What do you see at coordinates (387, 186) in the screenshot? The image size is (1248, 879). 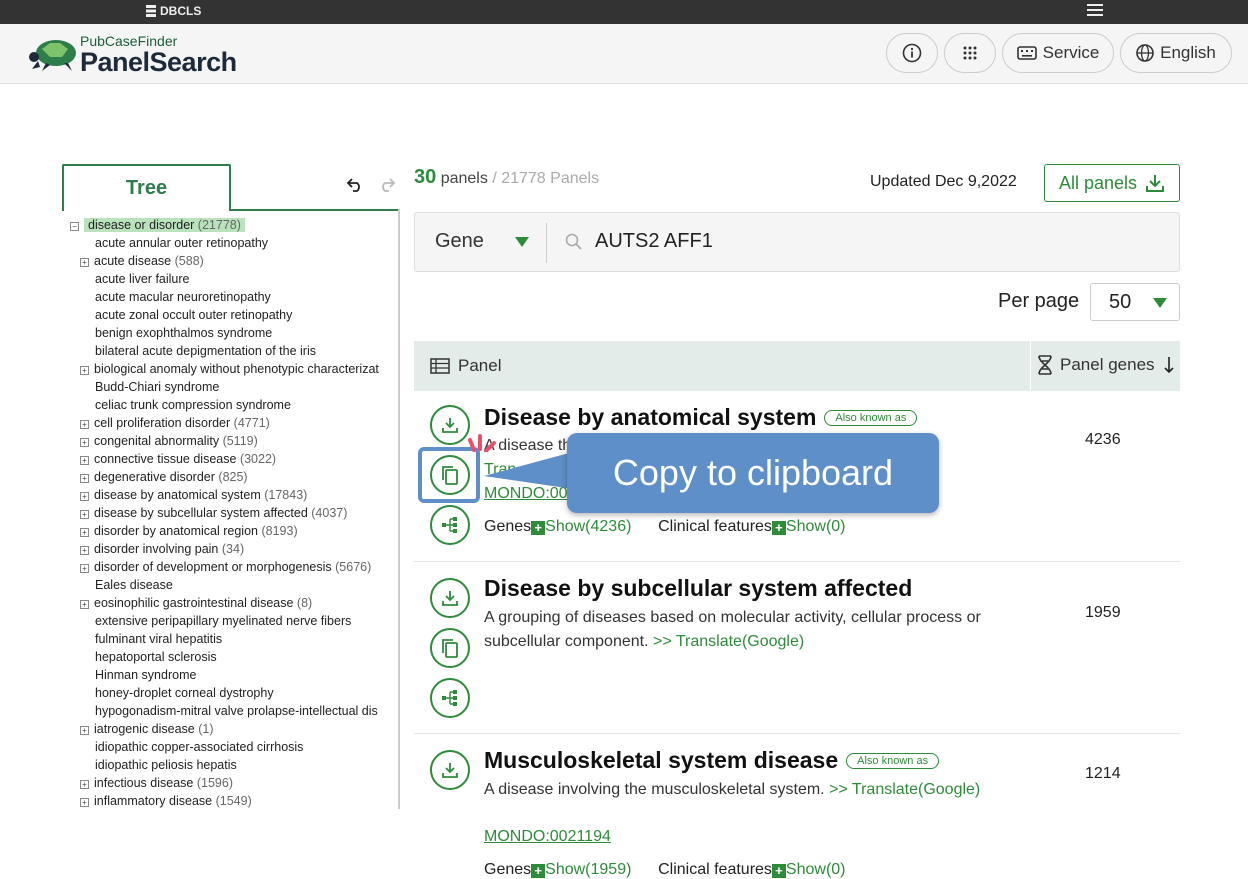 I see `redo-icon` at bounding box center [387, 186].